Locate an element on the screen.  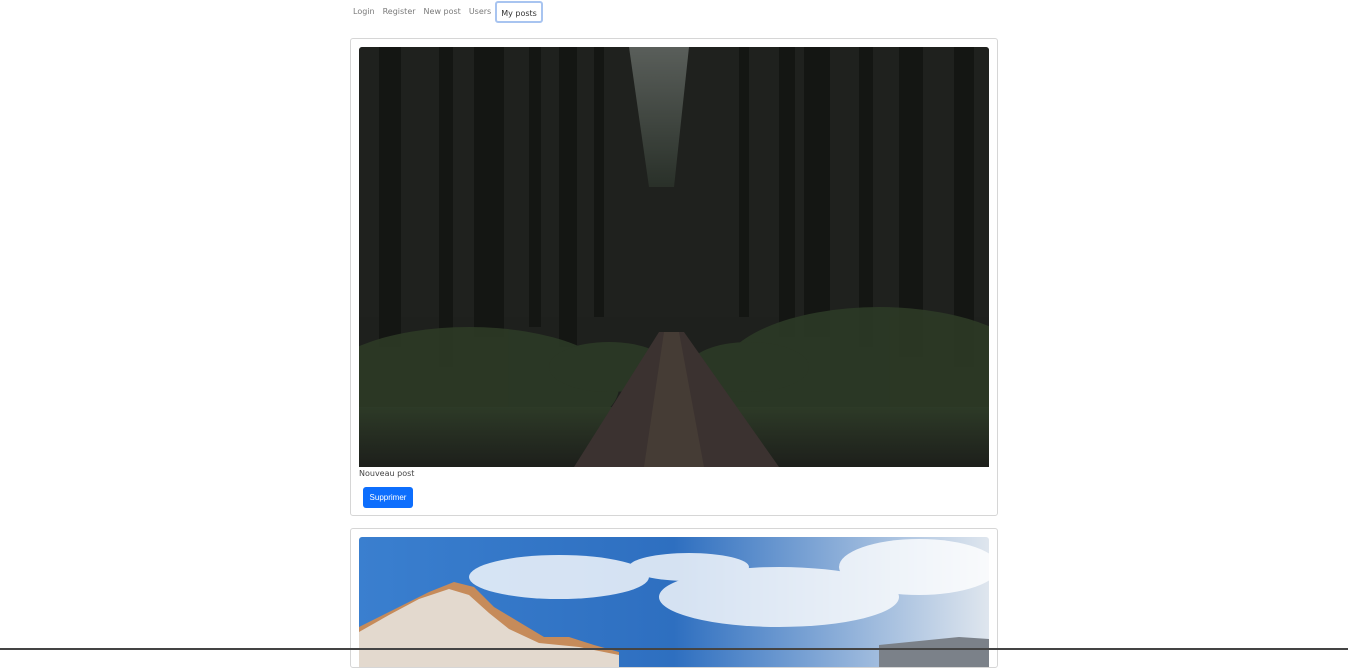
nav-my-posts: My posts is located at coordinates (519, 12).